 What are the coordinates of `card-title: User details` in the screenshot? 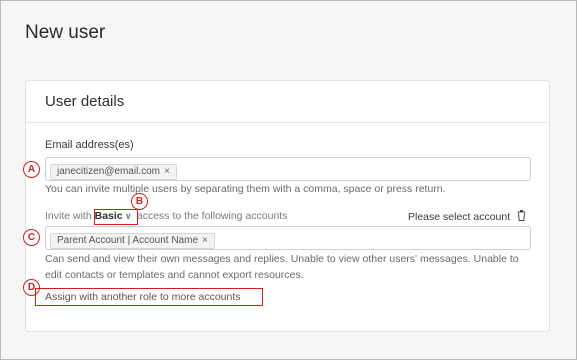 It's located at (85, 101).